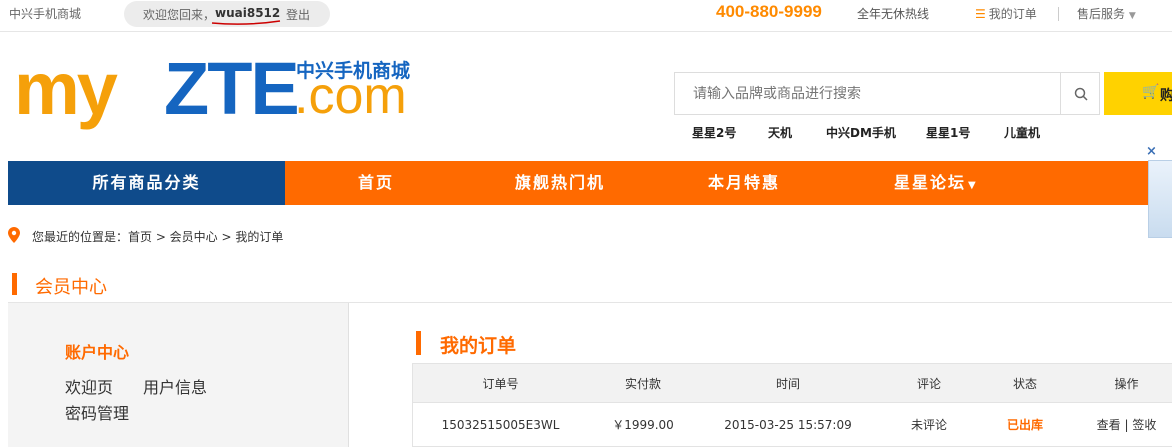 The image size is (1172, 447). What do you see at coordinates (788, 424) in the screenshot?
I see `order-time: 2015-03-25 15:57:09` at bounding box center [788, 424].